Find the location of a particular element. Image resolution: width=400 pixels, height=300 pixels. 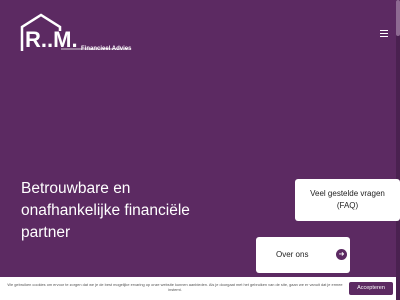

hamburger-menu-icon is located at coordinates (384, 33).